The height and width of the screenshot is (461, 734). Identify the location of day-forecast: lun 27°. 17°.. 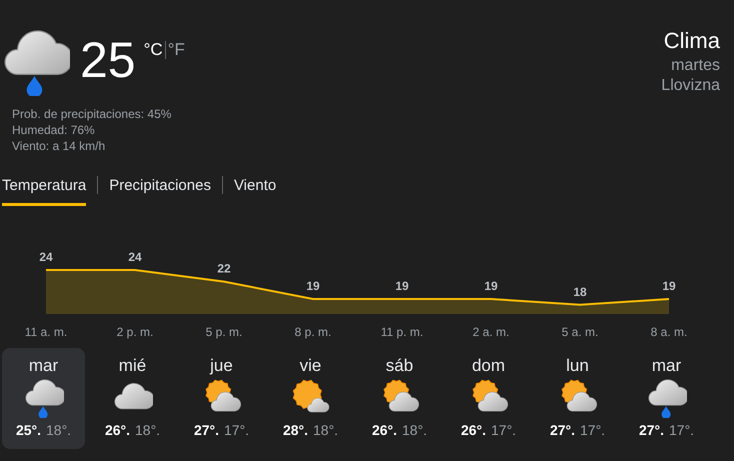
(577, 398).